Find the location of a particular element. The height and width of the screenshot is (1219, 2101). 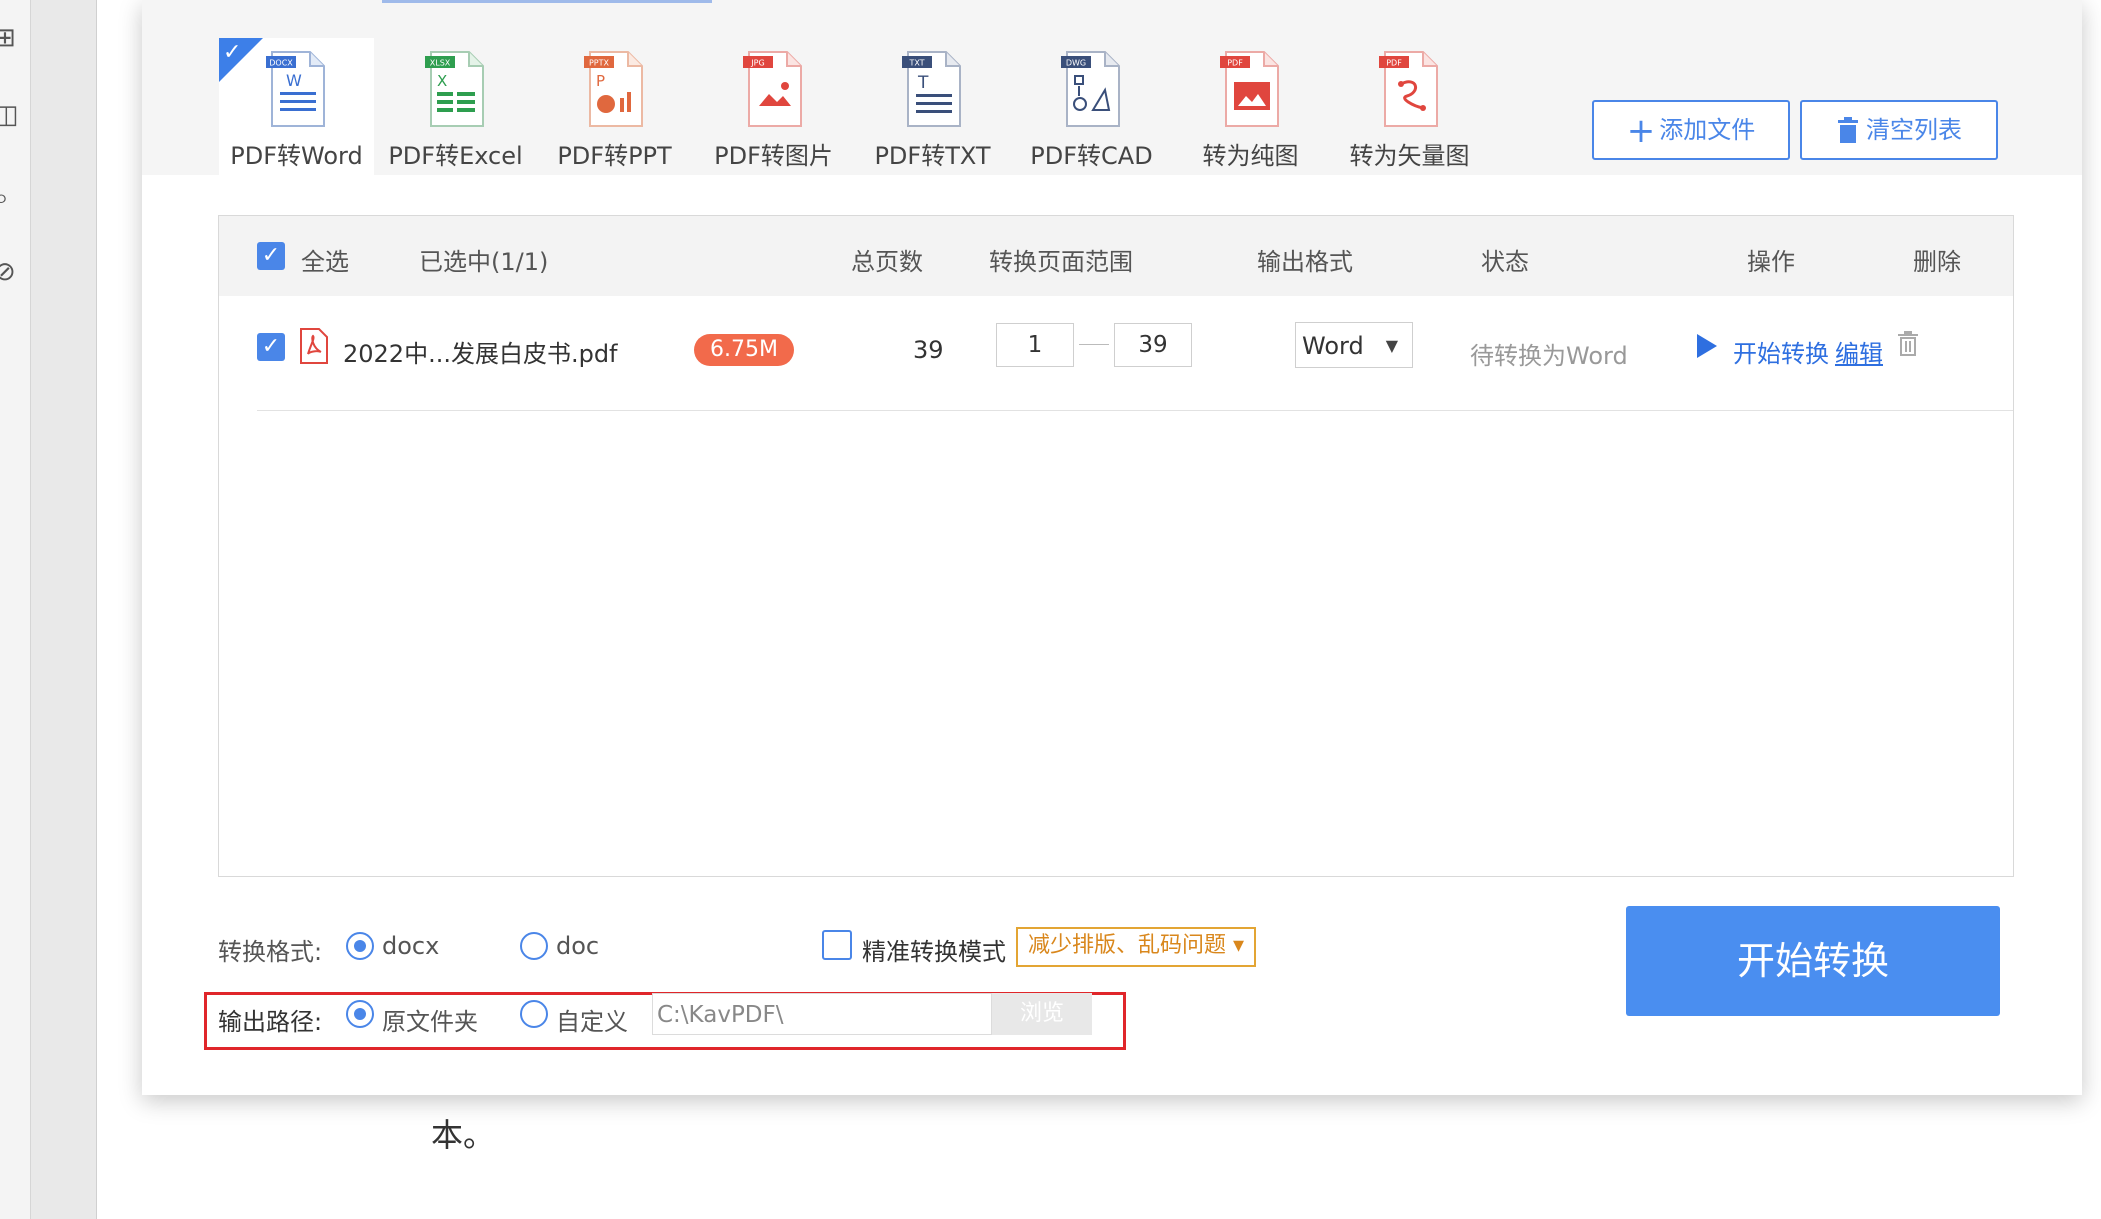

range-separator is located at coordinates (1094, 344).